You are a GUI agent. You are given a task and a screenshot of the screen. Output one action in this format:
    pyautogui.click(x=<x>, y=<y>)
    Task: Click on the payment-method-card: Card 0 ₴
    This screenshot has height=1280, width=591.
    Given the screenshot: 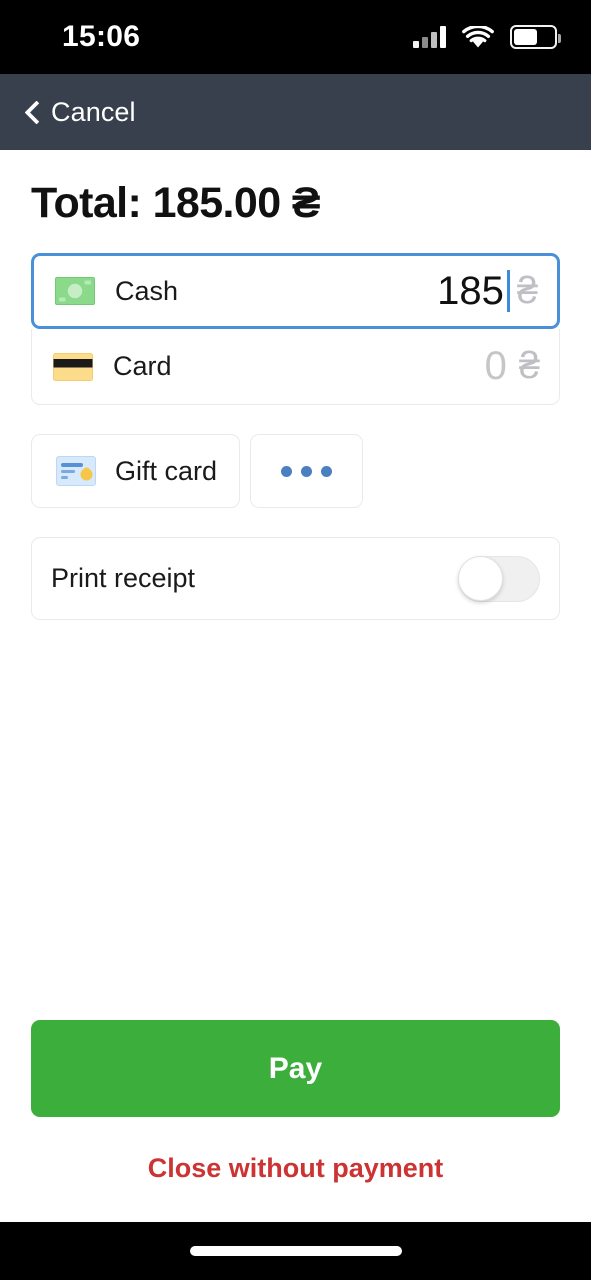 What is the action you would take?
    pyautogui.click(x=295, y=367)
    